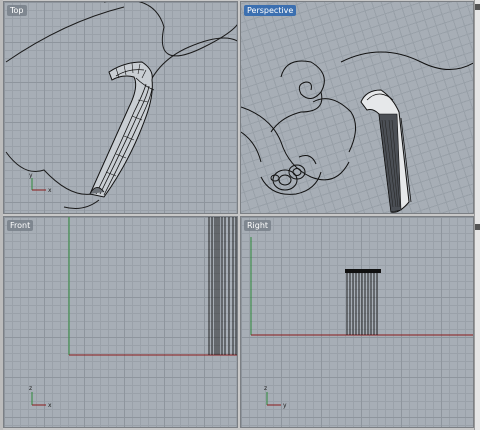 The width and height of the screenshot is (480, 430). What do you see at coordinates (258, 225) in the screenshot?
I see `viewport-title-right: Right` at bounding box center [258, 225].